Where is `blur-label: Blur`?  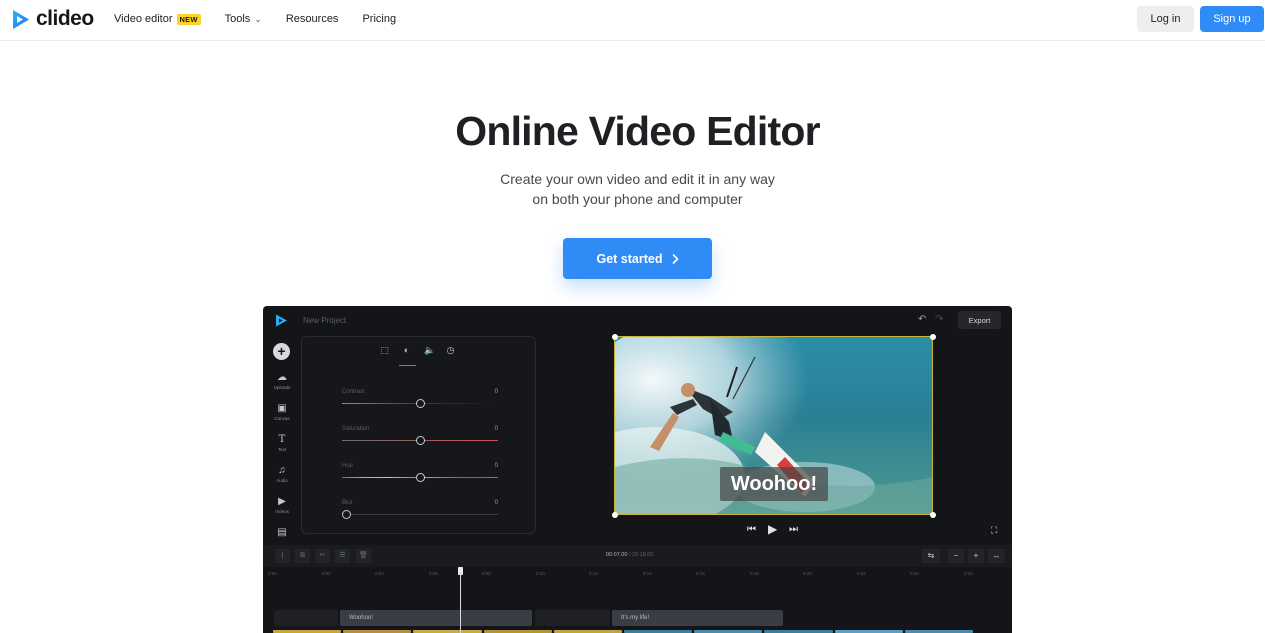
blur-label: Blur is located at coordinates (347, 503).